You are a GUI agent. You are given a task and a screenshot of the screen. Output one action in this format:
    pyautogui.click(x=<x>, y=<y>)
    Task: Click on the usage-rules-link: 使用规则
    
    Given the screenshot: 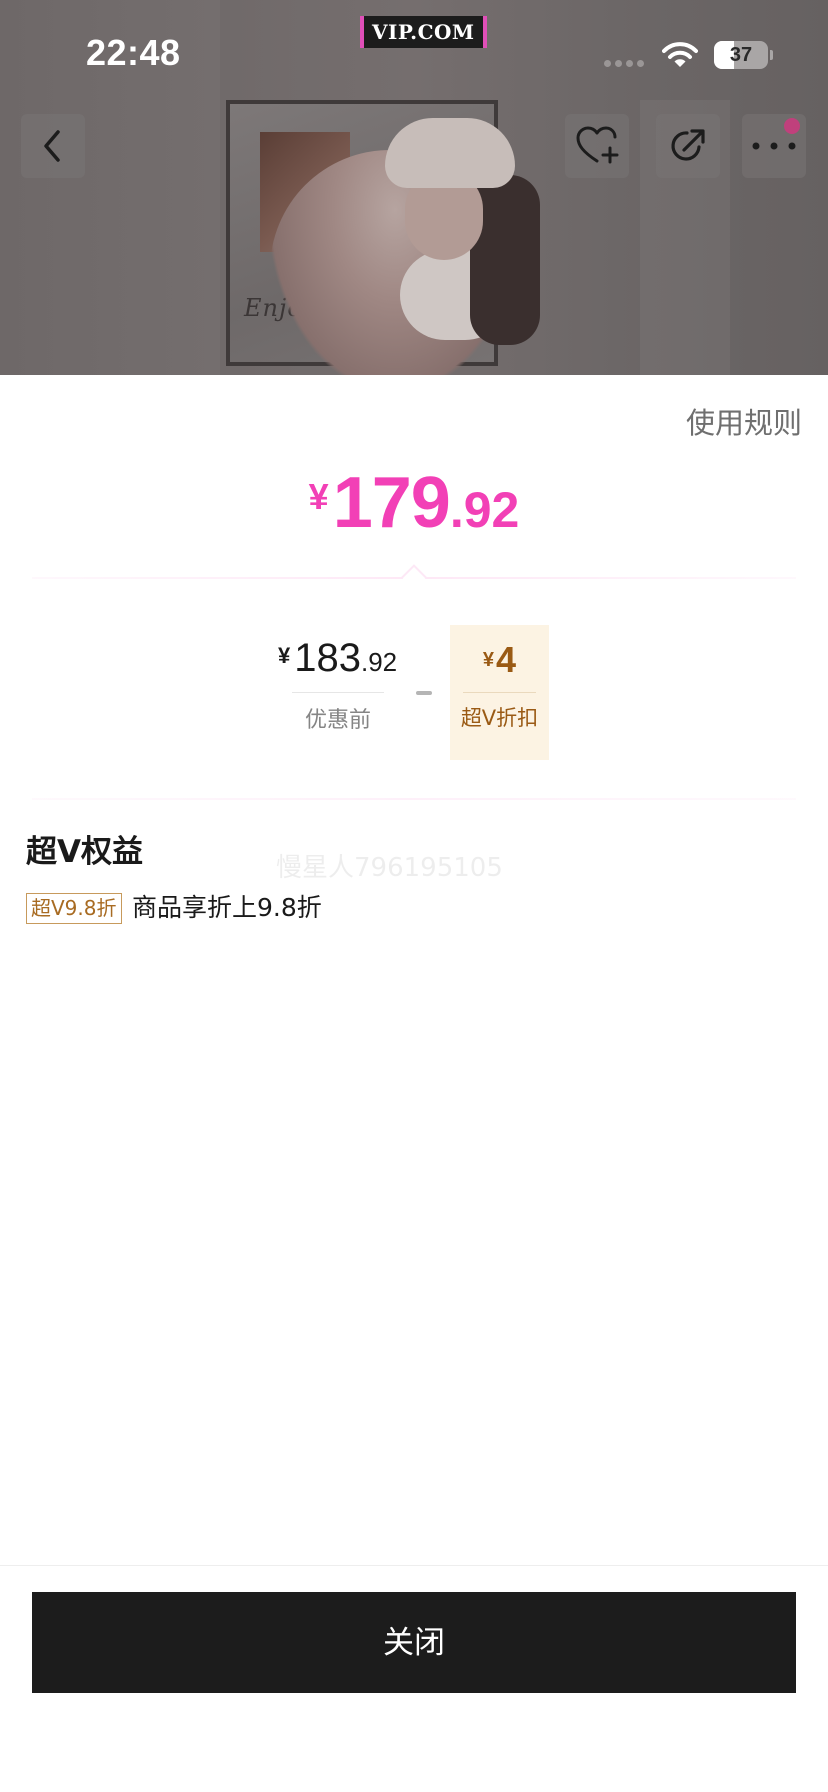 What is the action you would take?
    pyautogui.click(x=744, y=421)
    